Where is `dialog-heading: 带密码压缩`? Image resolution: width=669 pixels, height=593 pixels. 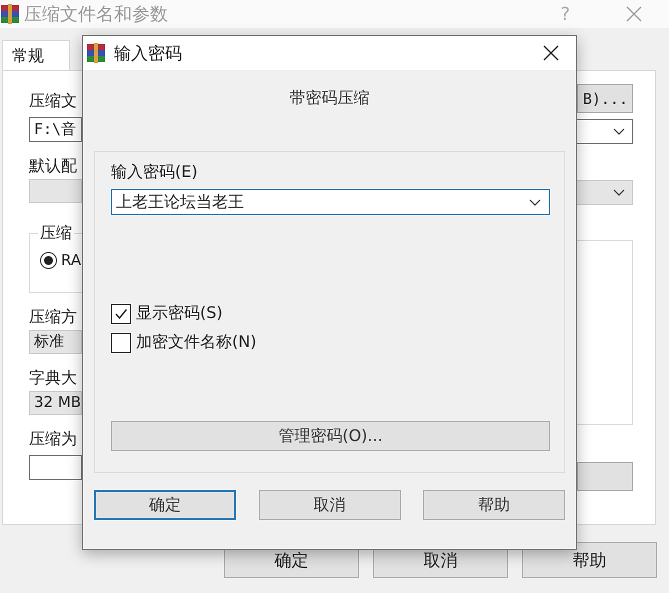
dialog-heading: 带密码压缩 is located at coordinates (329, 98).